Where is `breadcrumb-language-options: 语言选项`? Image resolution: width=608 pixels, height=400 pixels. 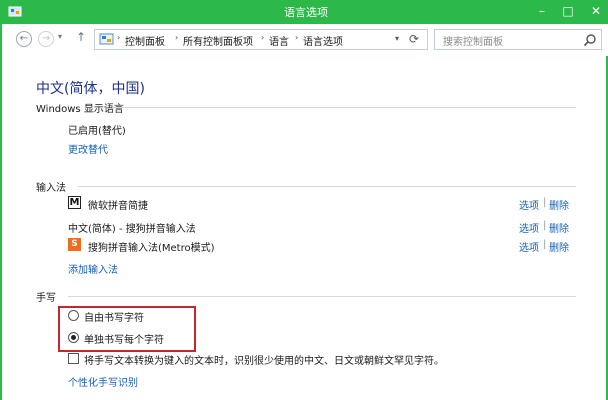
breadcrumb-language-options: 语言选项 is located at coordinates (323, 40).